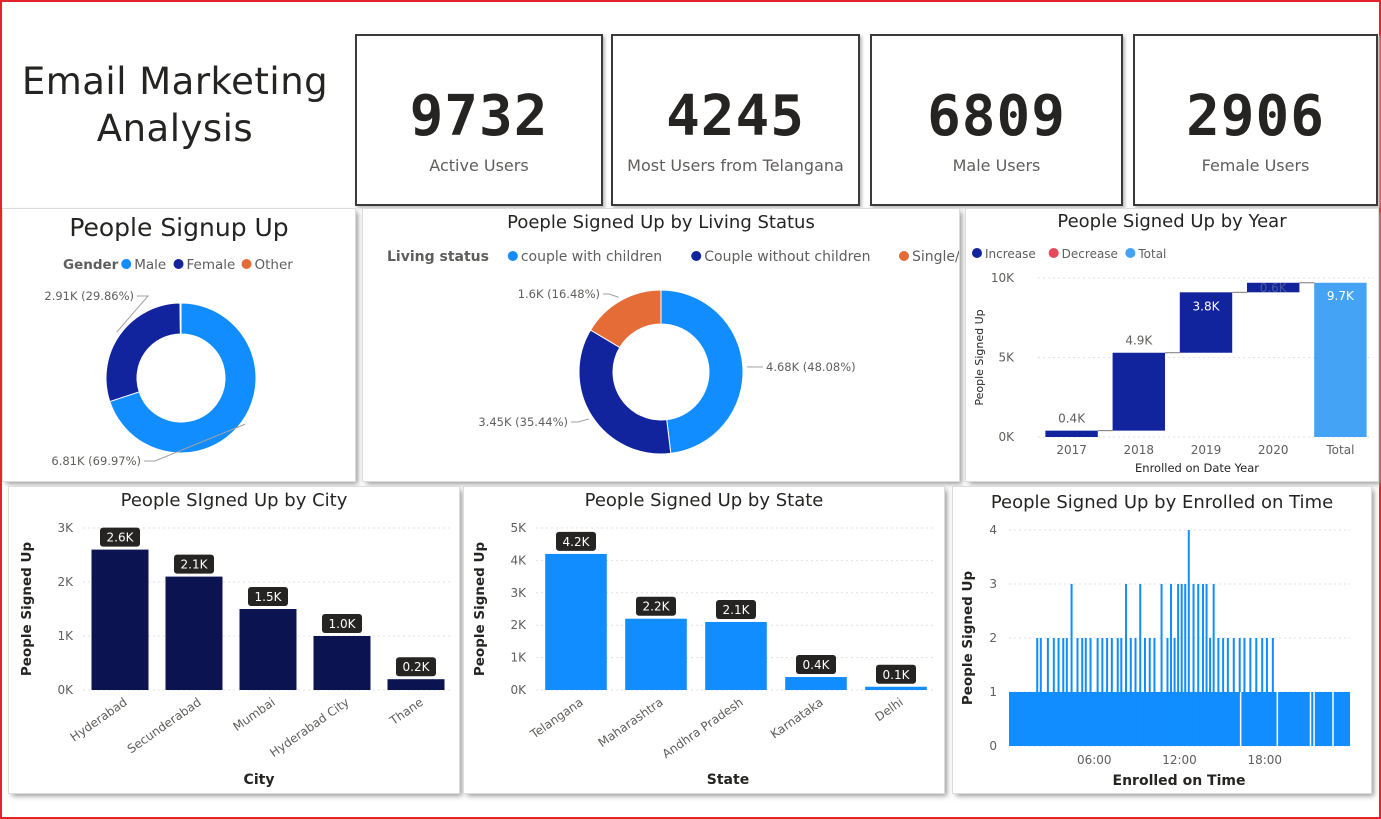 Image resolution: width=1381 pixels, height=819 pixels. What do you see at coordinates (1003, 278) in the screenshot?
I see `y-tick-label: 10K` at bounding box center [1003, 278].